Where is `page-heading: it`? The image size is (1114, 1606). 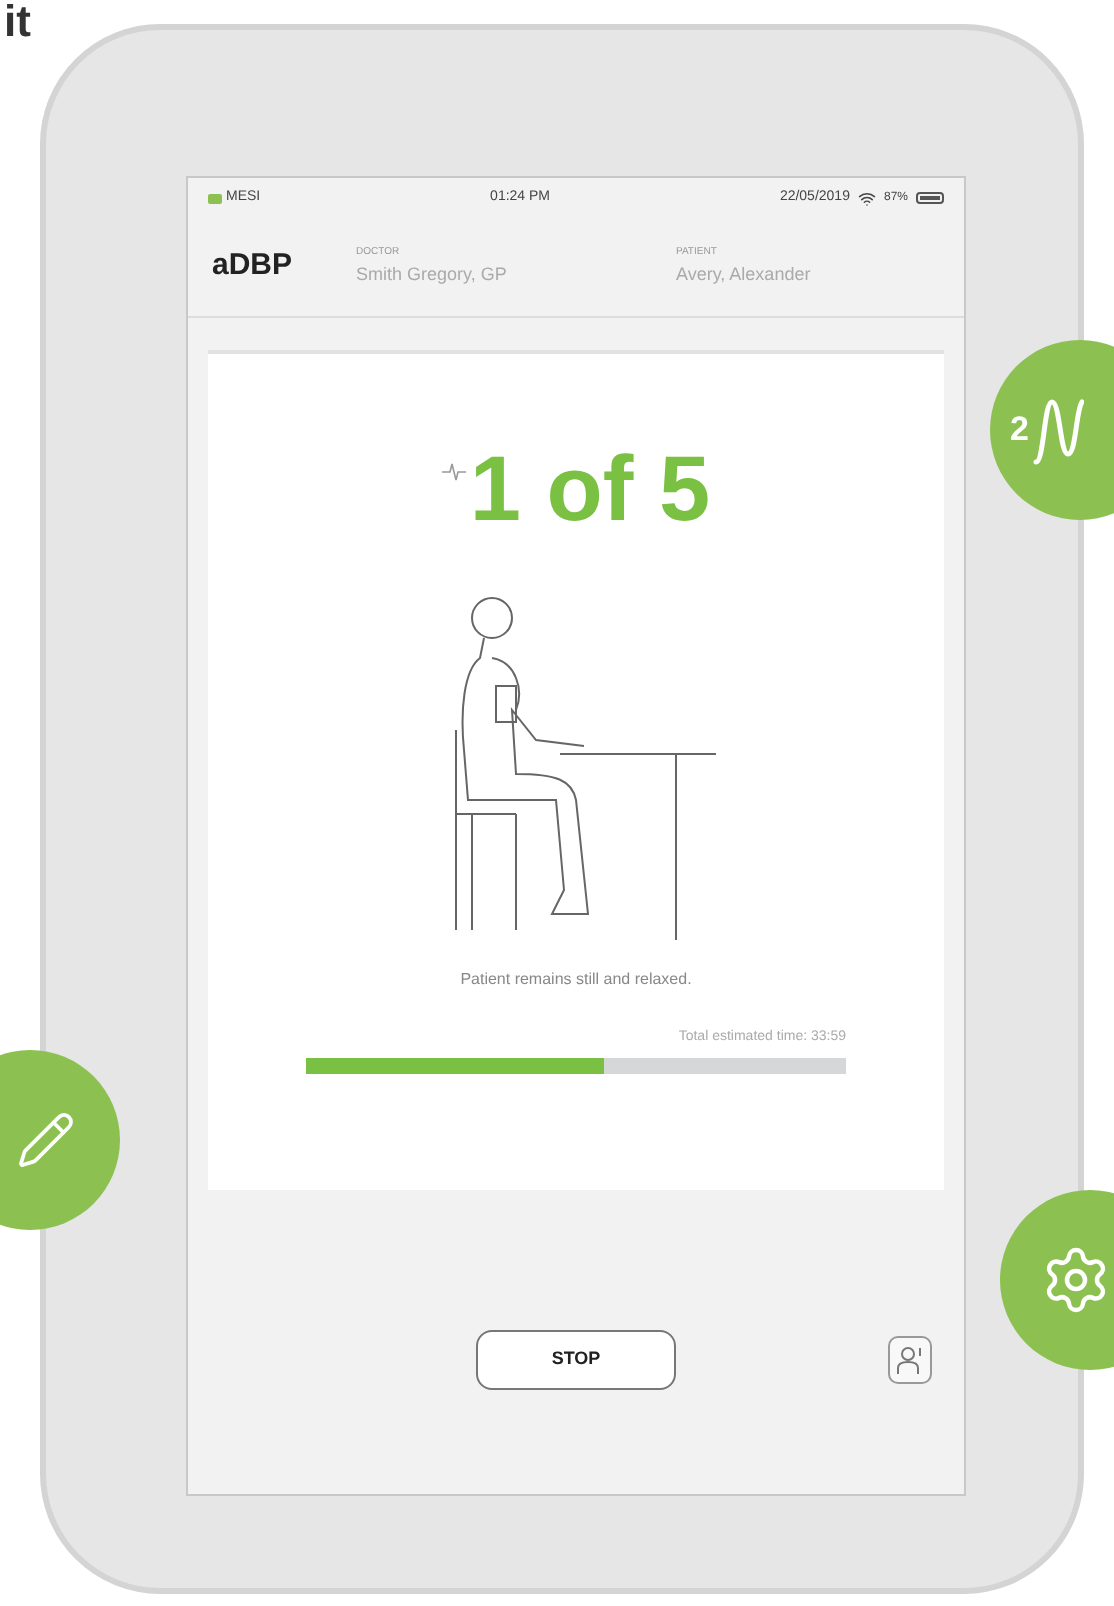
page-heading: it is located at coordinates (17, 22).